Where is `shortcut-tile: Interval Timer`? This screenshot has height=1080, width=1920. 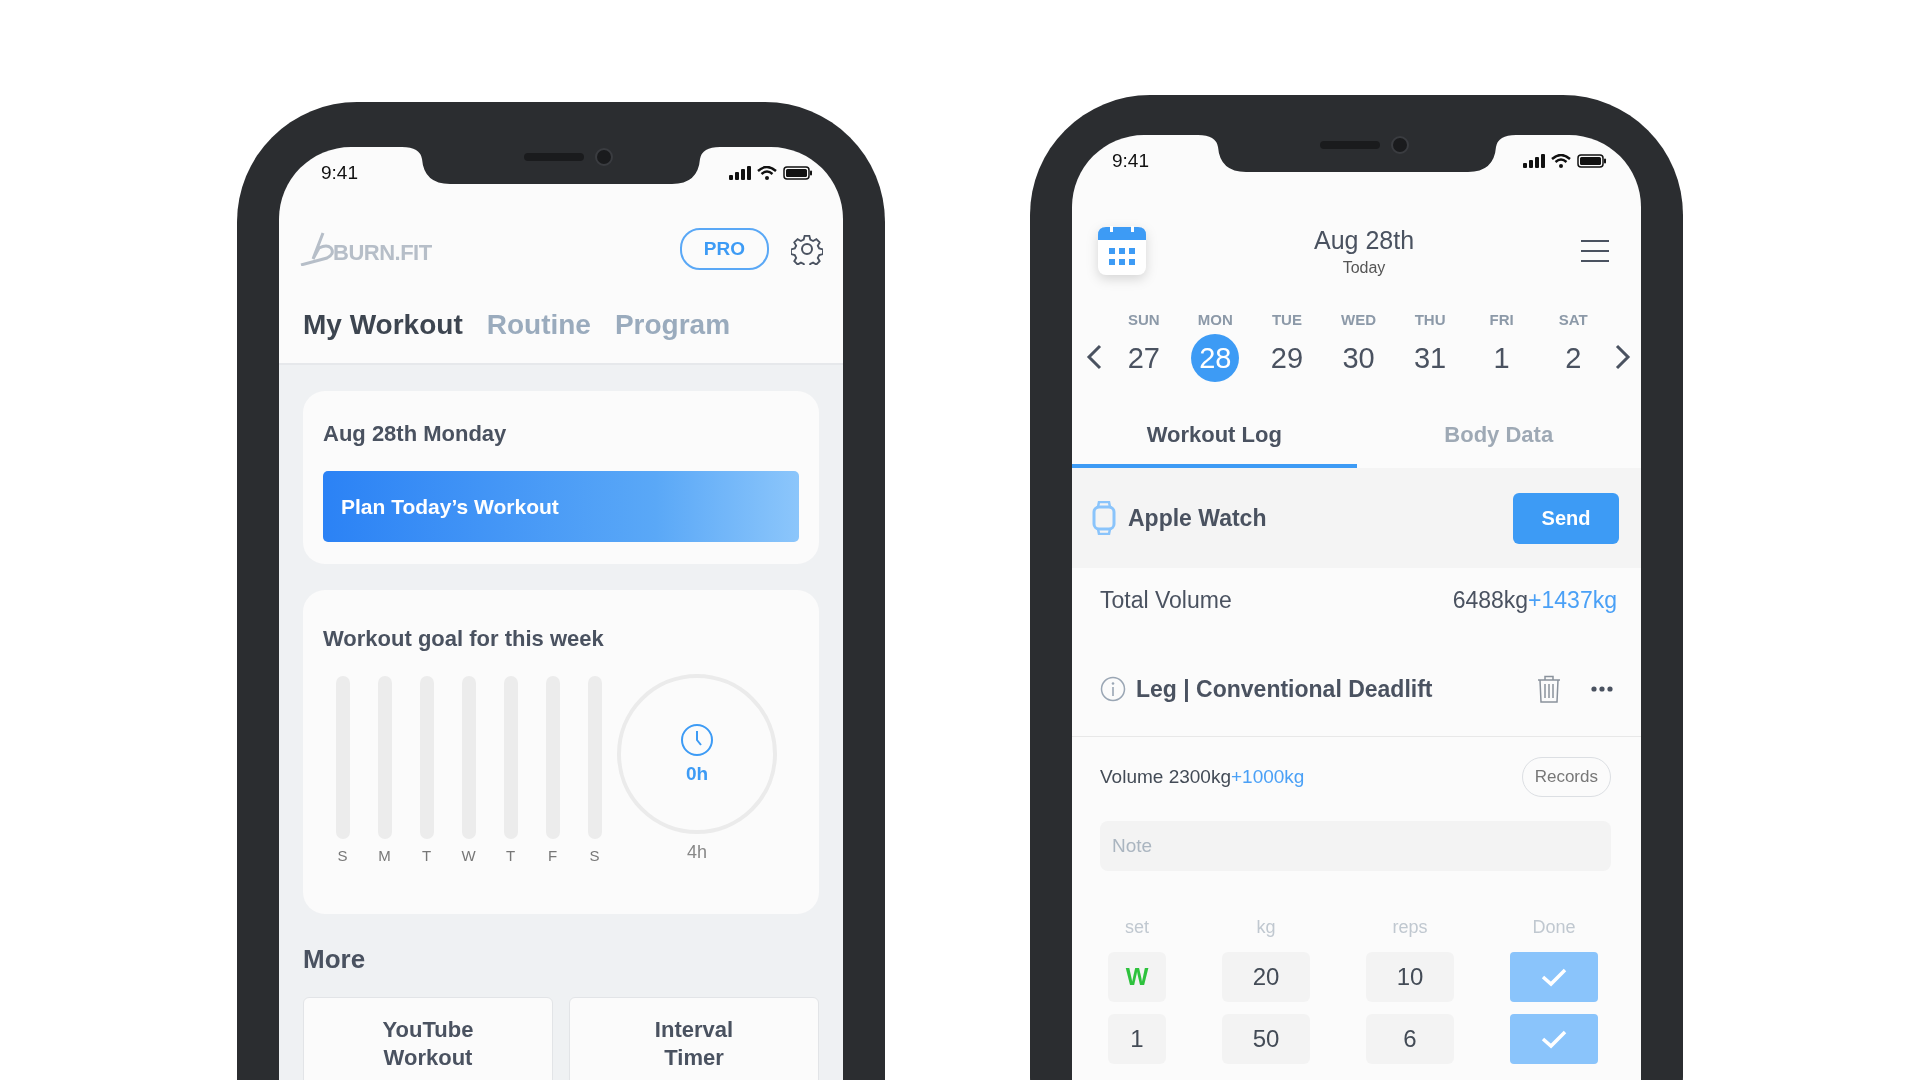
shortcut-tile: Interval Timer is located at coordinates (694, 1038).